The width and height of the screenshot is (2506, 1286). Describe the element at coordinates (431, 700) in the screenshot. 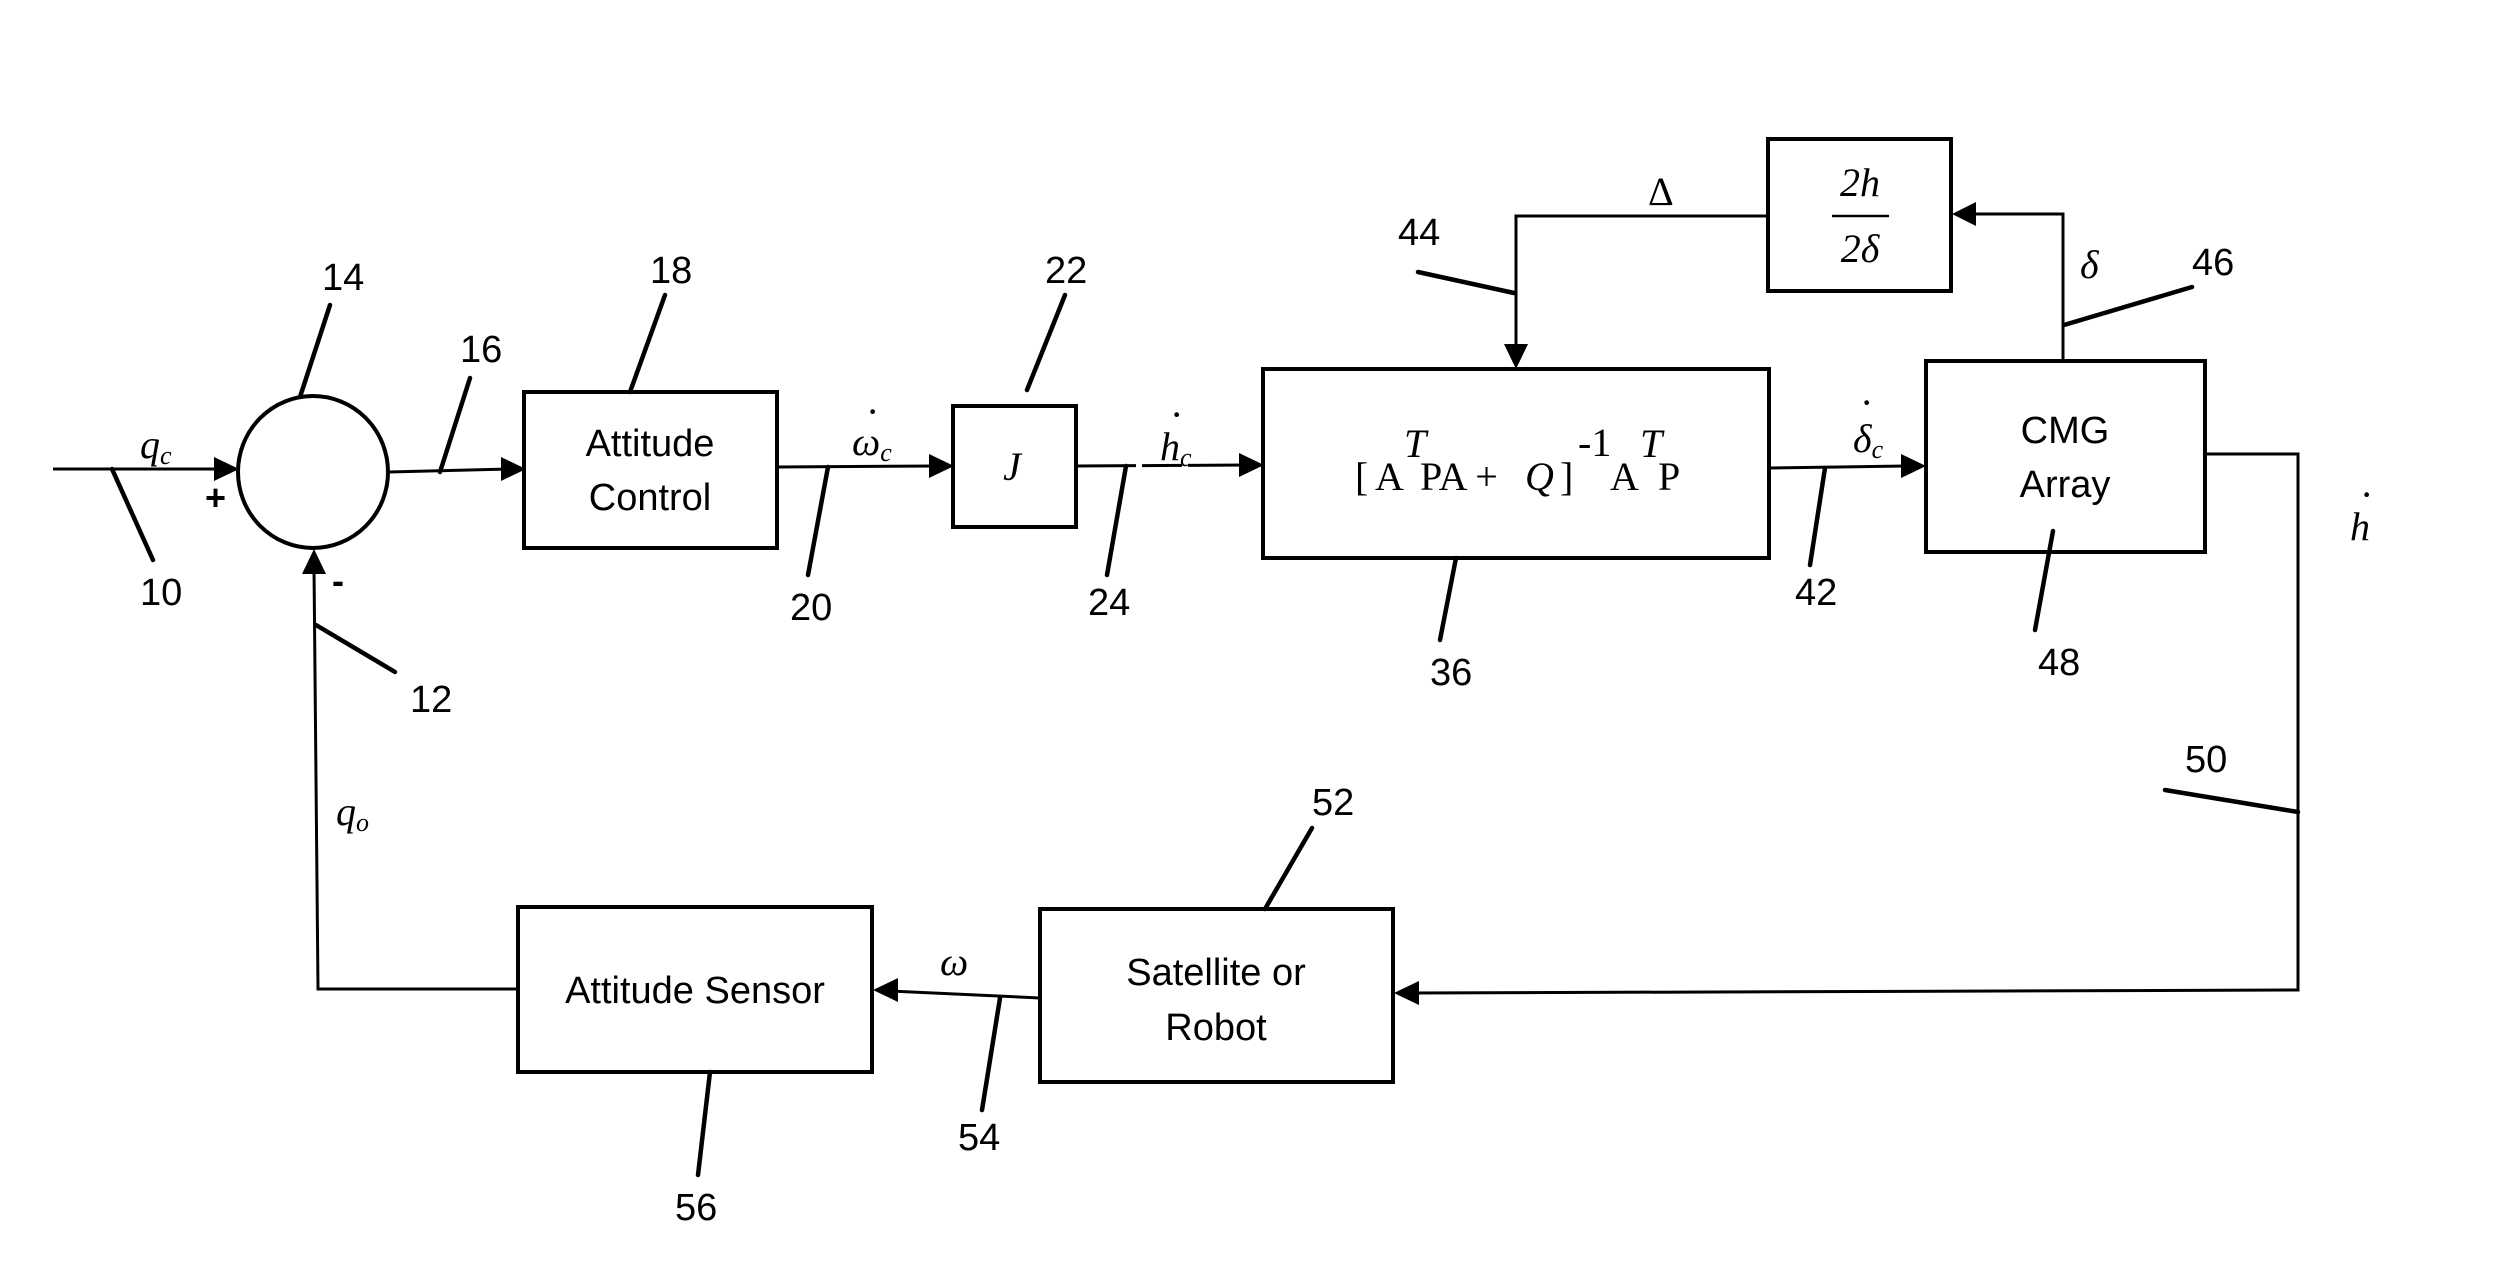

I see `ref-12: 12` at that location.